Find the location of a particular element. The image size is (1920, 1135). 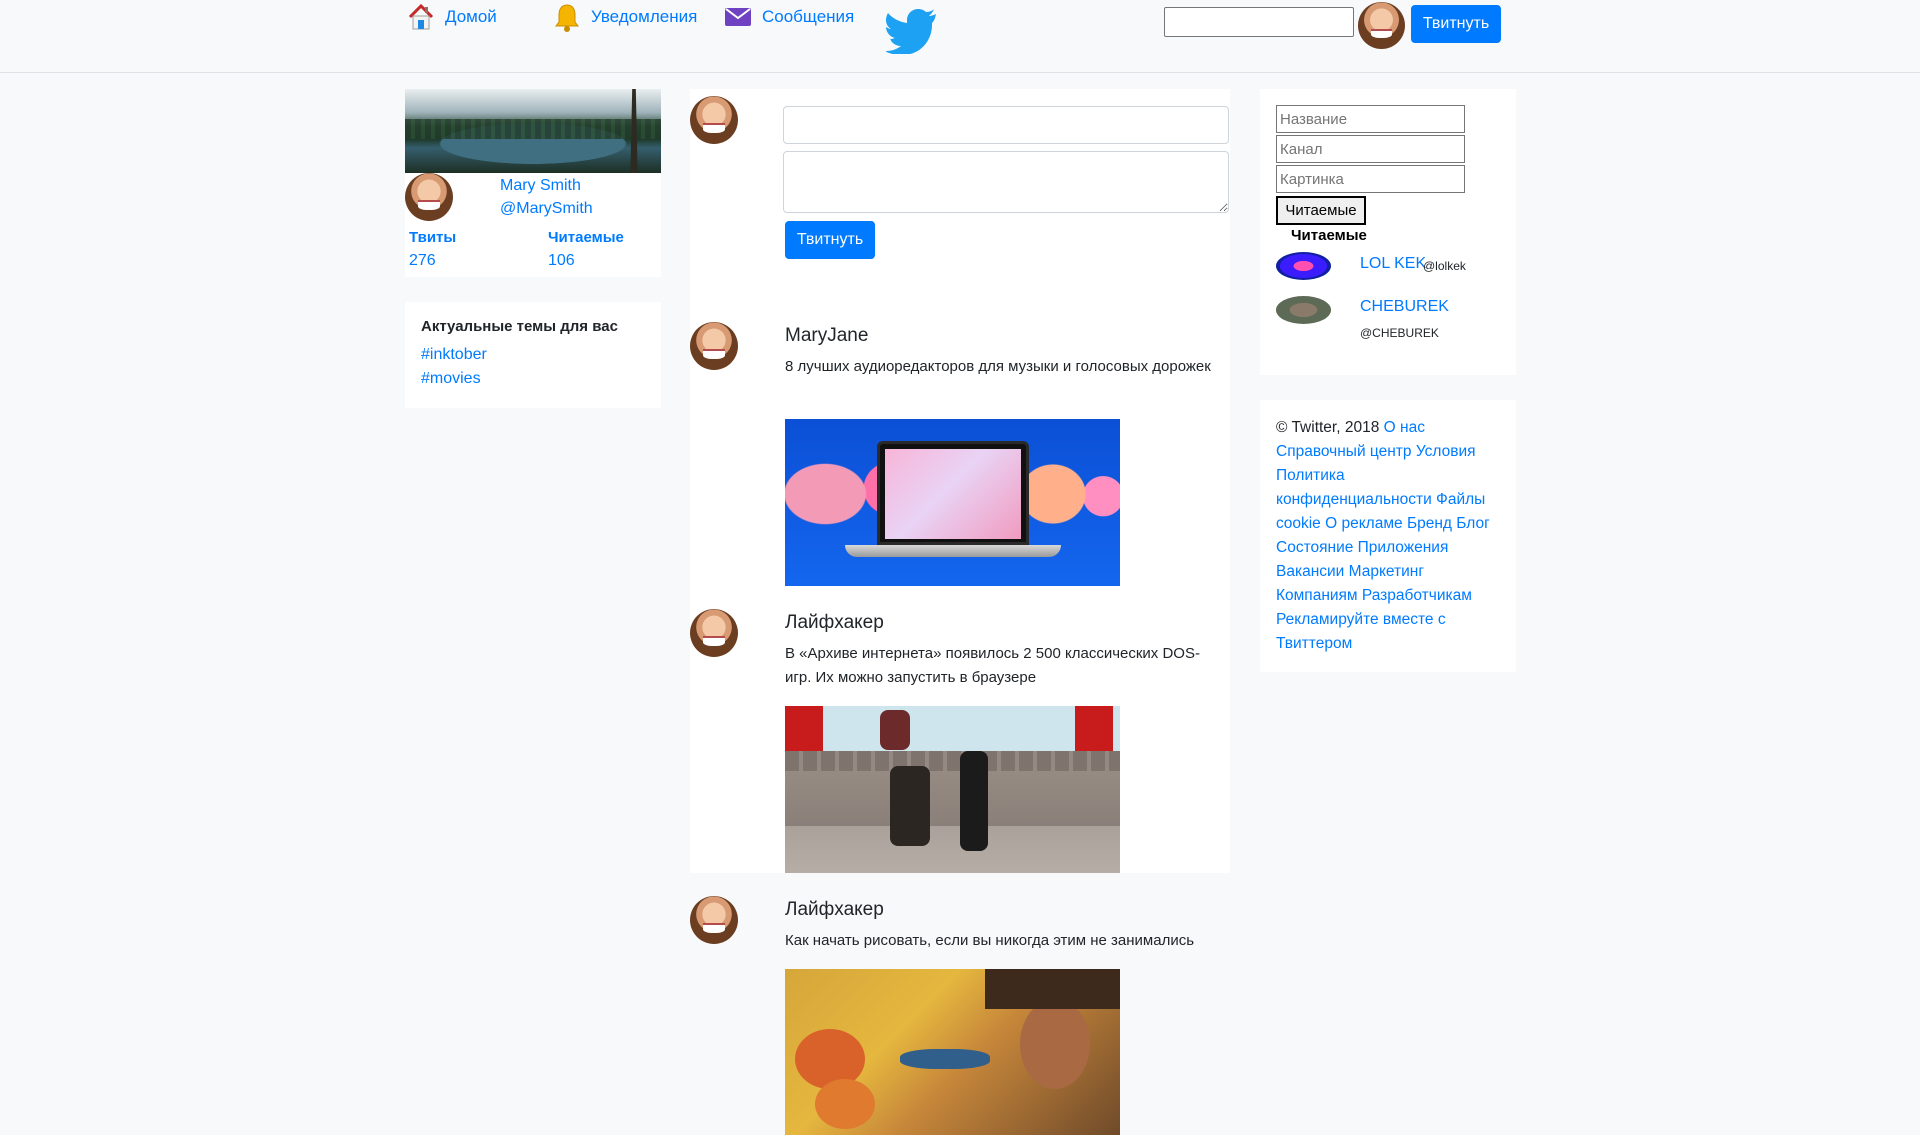

footer-link: О рекламе is located at coordinates (1364, 523).